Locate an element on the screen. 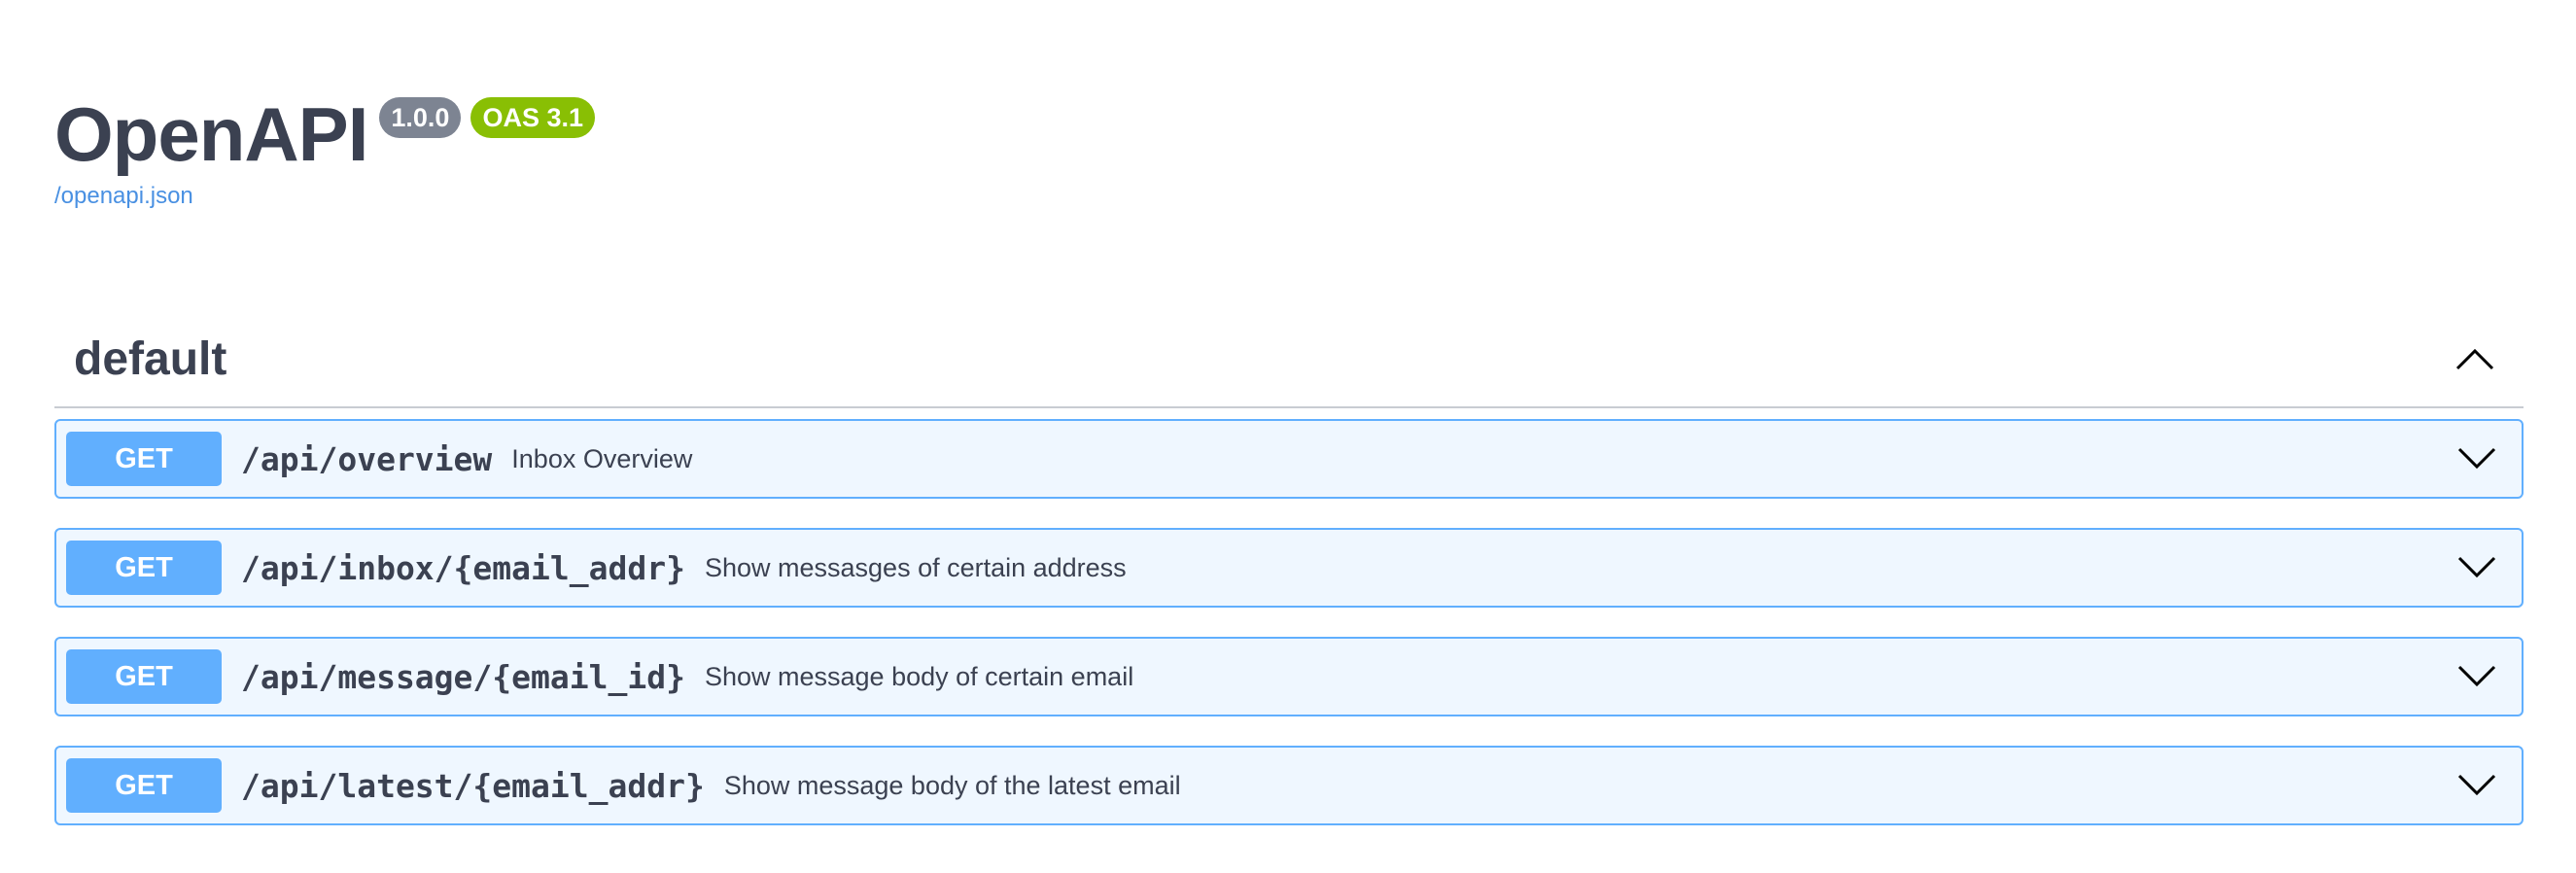 The width and height of the screenshot is (2576, 873). operation-path: /api/message/{email_id} is located at coordinates (463, 676).